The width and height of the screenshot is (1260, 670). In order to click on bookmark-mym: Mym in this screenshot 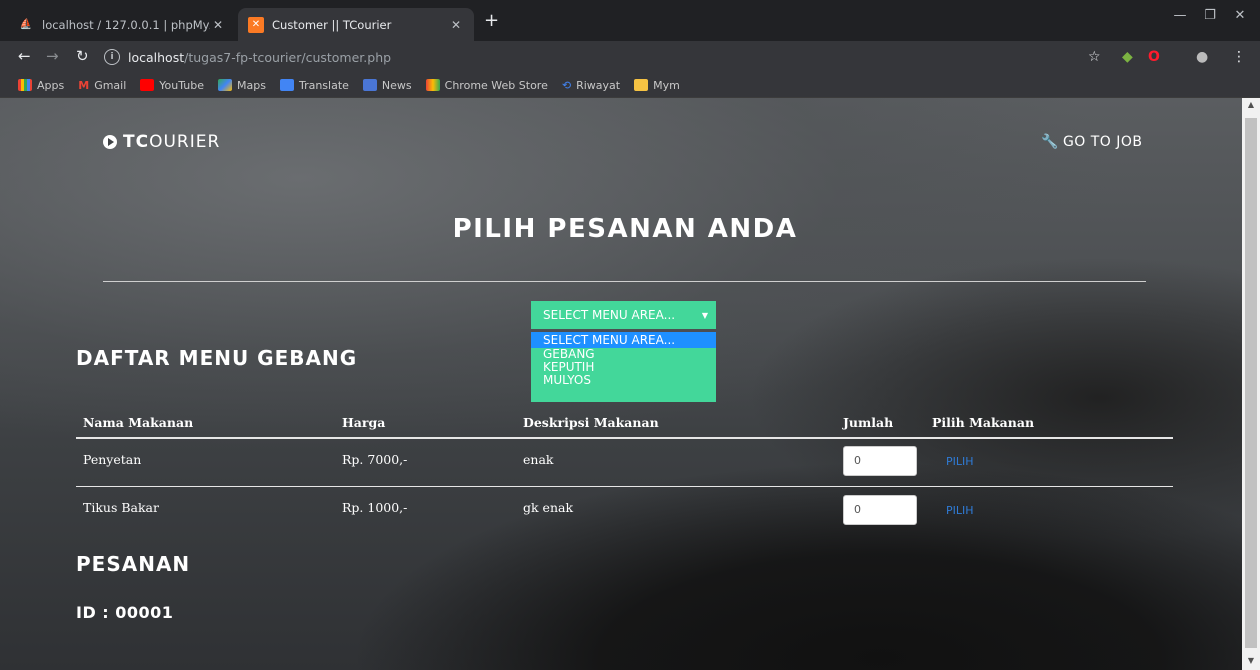, I will do `click(657, 85)`.